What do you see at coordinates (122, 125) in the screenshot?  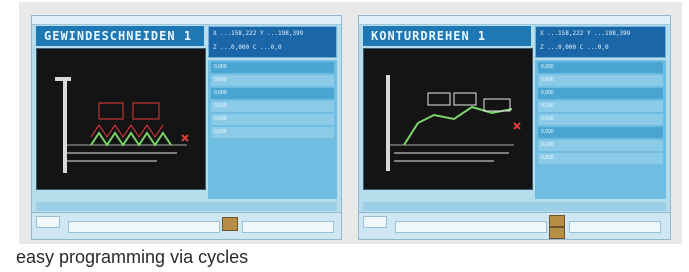 I see `thread-toolpath-drawing` at bounding box center [122, 125].